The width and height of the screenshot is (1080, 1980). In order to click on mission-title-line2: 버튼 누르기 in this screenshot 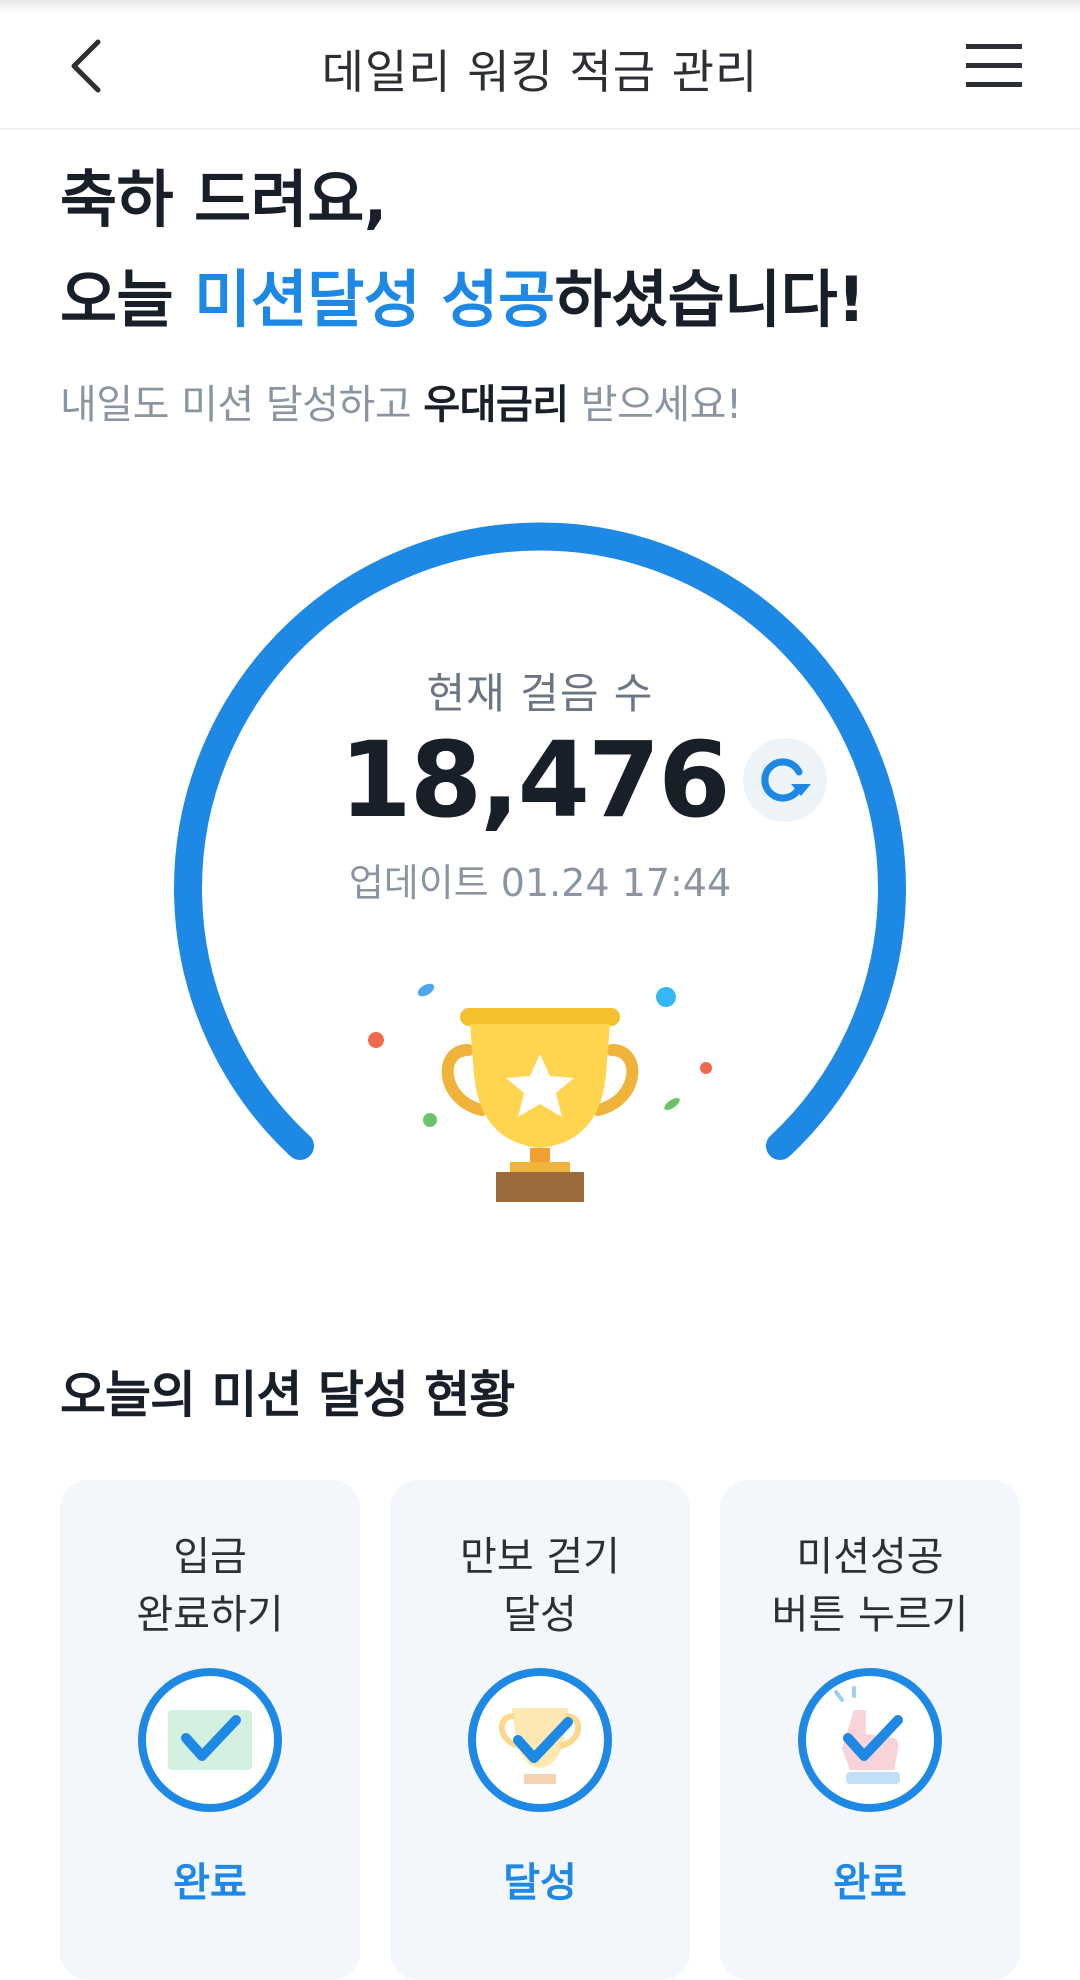, I will do `click(870, 1615)`.